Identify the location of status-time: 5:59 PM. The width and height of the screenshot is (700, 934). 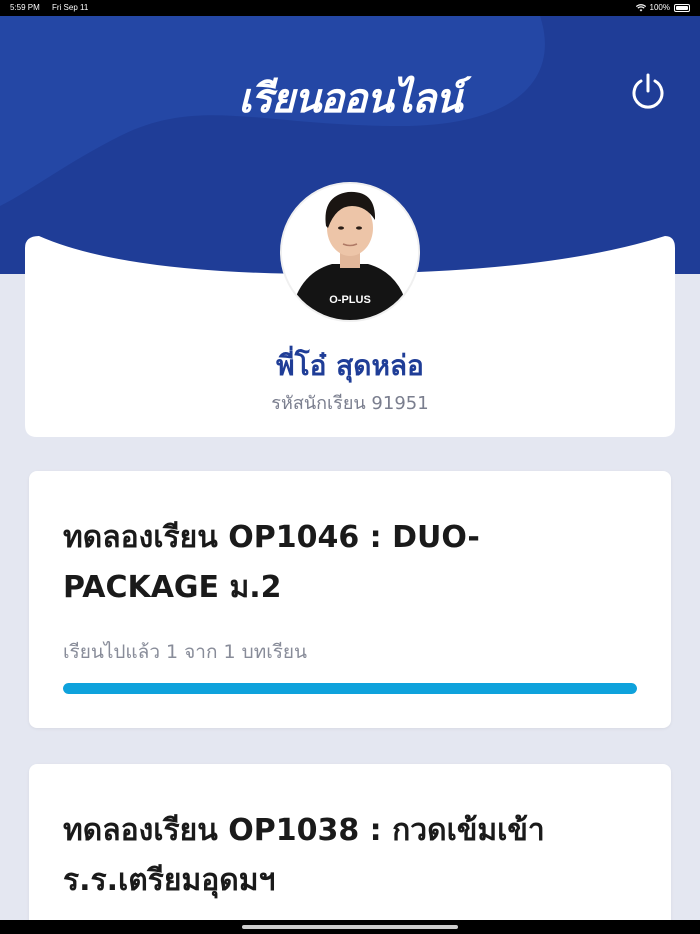
(25, 7).